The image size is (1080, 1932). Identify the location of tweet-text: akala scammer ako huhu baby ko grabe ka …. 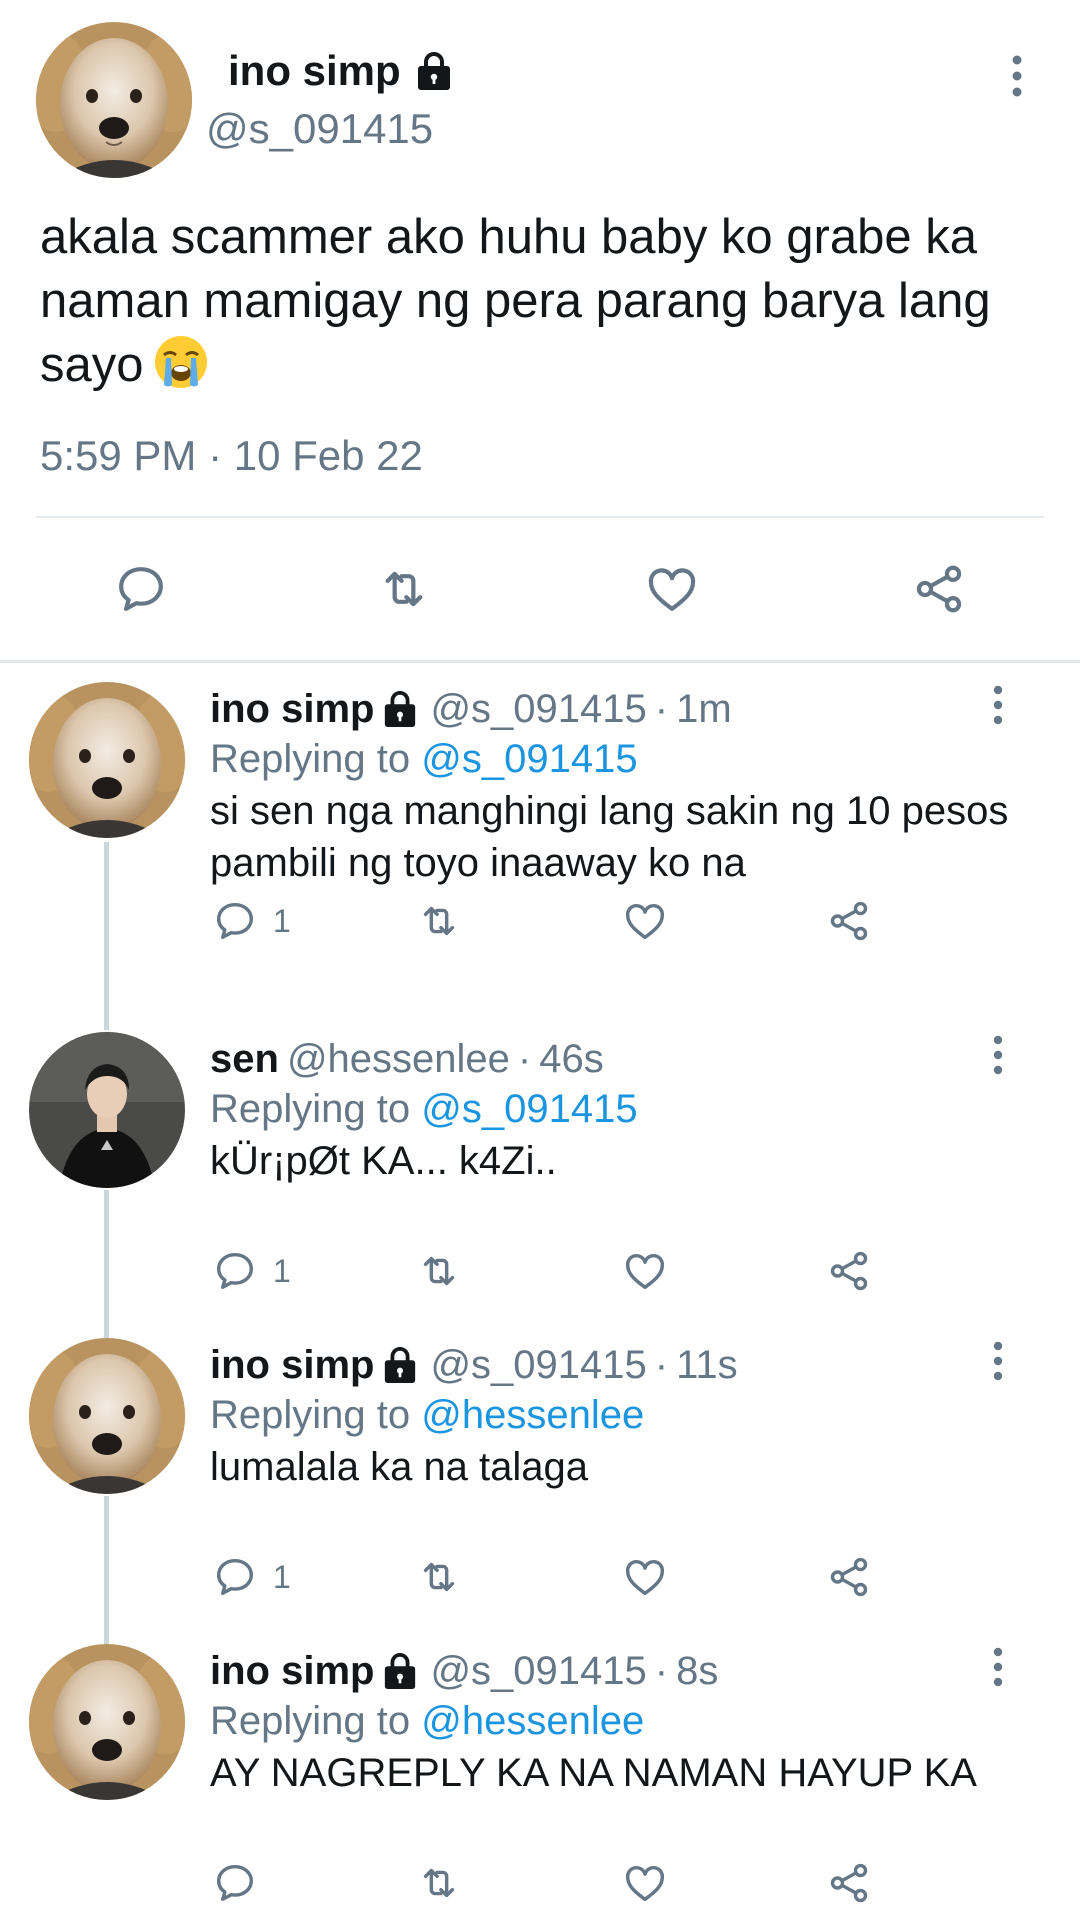
(545, 306).